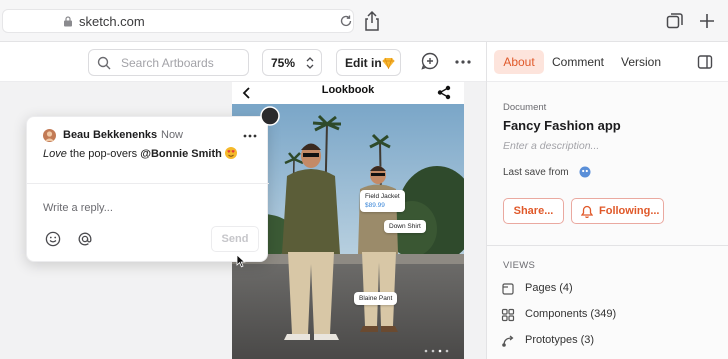 The image size is (728, 359). What do you see at coordinates (508, 315) in the screenshot?
I see `components-icon` at bounding box center [508, 315].